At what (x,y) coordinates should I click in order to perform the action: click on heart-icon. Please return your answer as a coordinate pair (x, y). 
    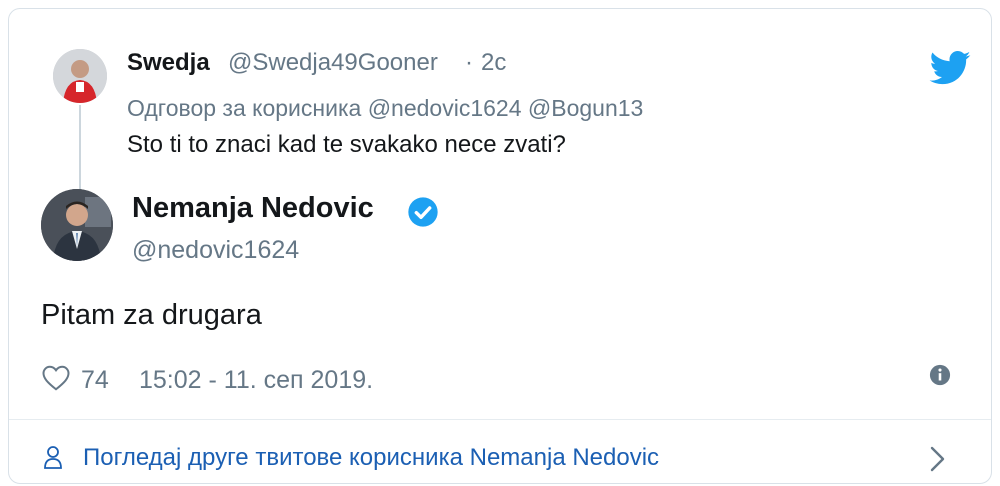
    Looking at the image, I should click on (56, 378).